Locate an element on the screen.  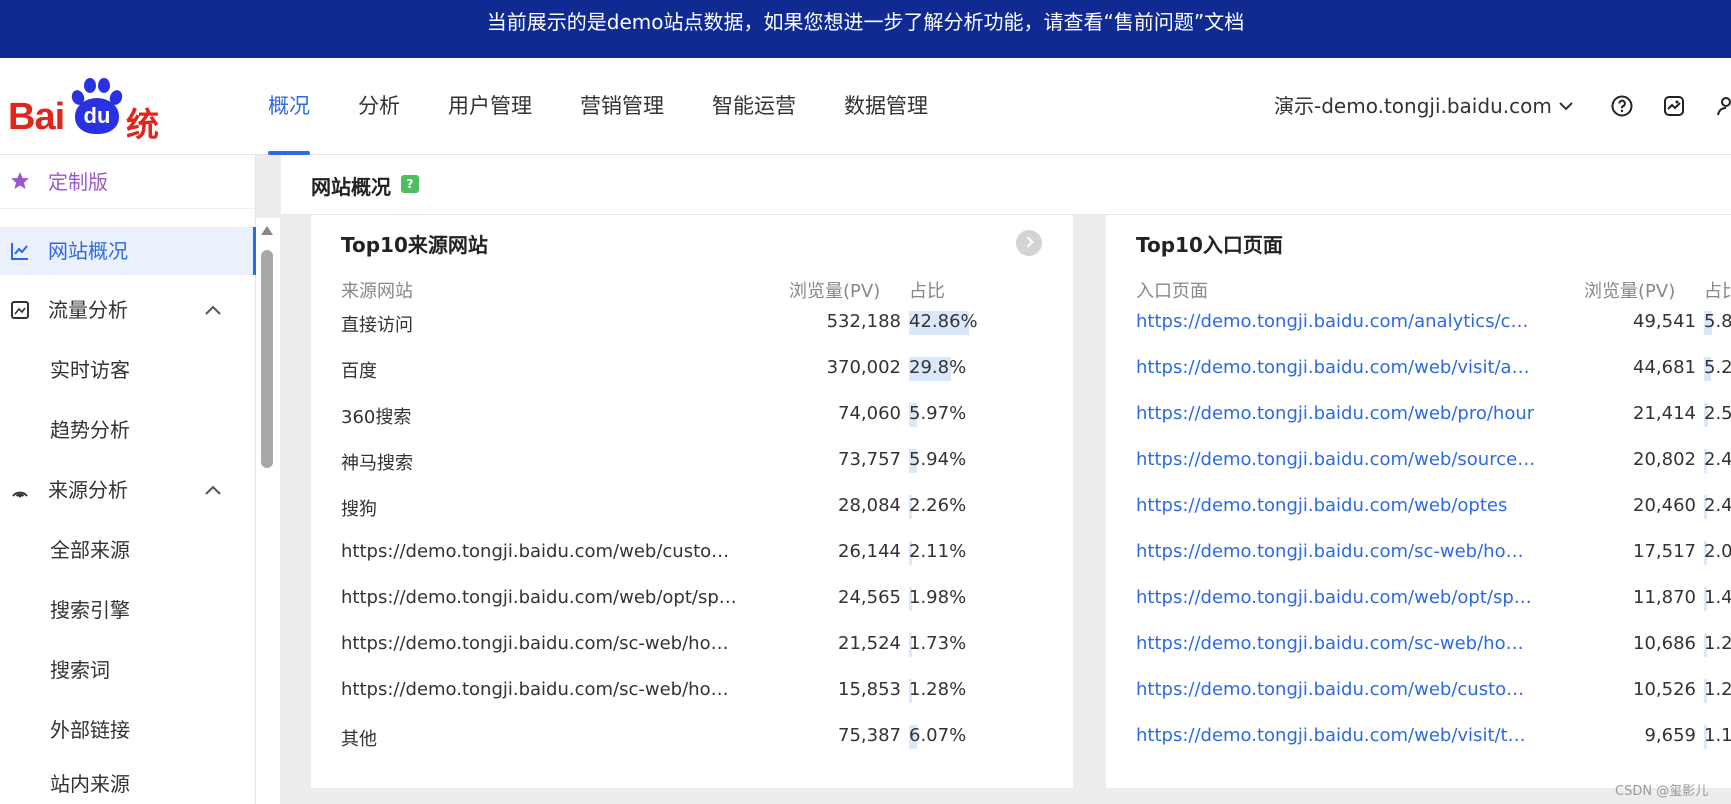
column-header-pv: 浏览量(PV) is located at coordinates (835, 291).